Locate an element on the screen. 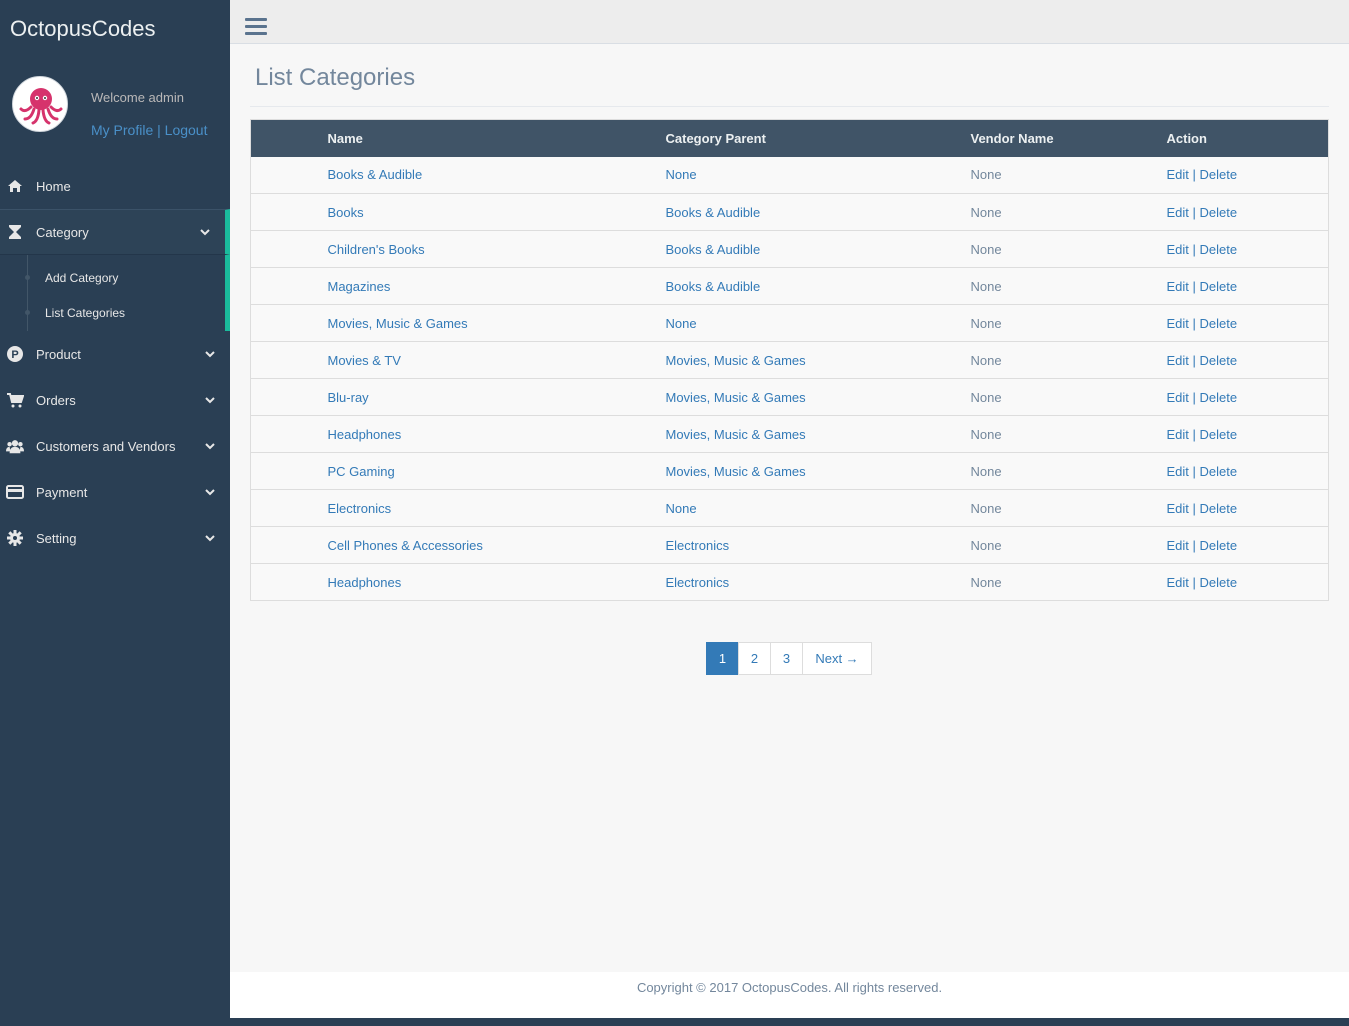  submenu-item-list-categories: List Categories is located at coordinates (75, 313).